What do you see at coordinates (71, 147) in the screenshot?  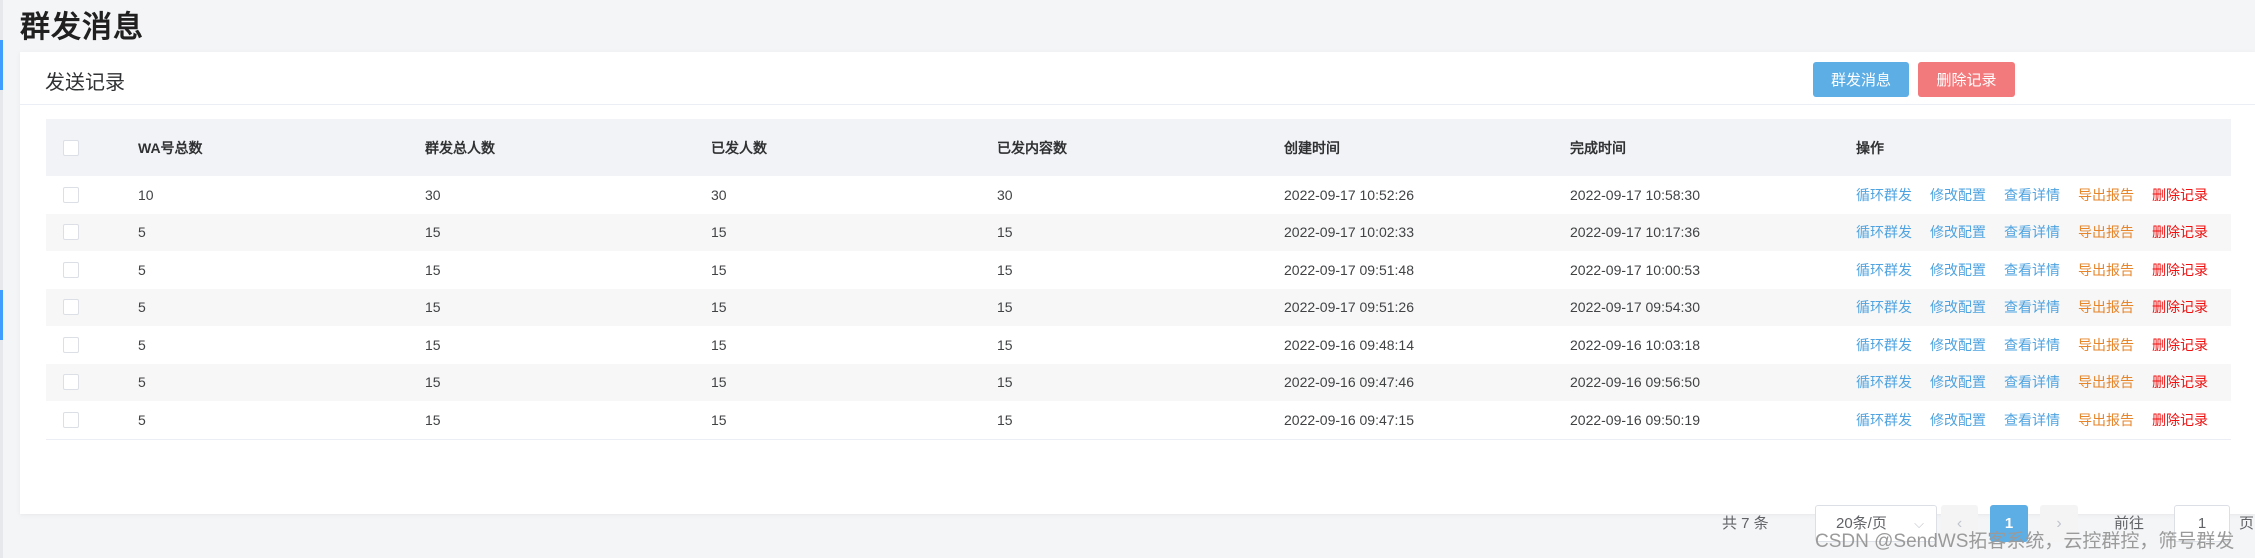 I see `select-all-checkbox` at bounding box center [71, 147].